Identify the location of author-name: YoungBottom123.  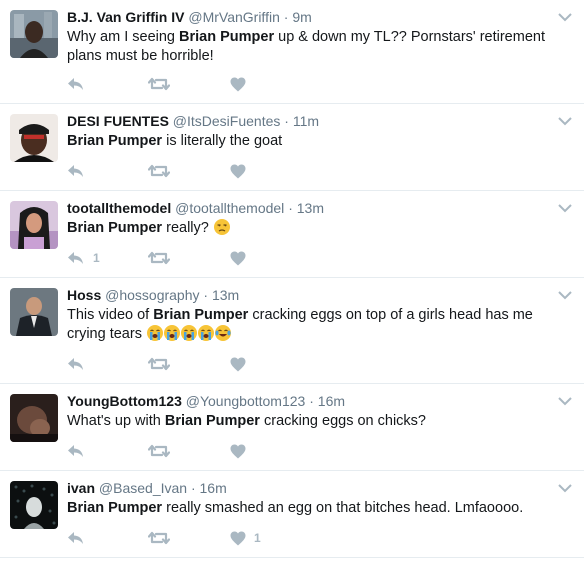
(124, 401).